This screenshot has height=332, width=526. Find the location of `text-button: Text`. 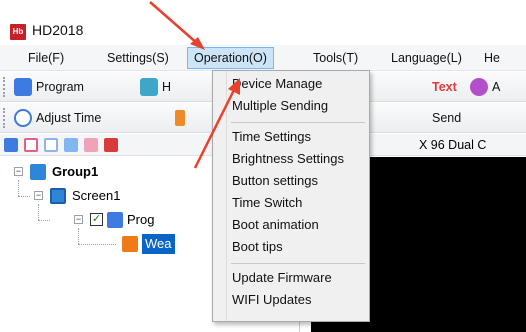

text-button: Text is located at coordinates (431, 87).